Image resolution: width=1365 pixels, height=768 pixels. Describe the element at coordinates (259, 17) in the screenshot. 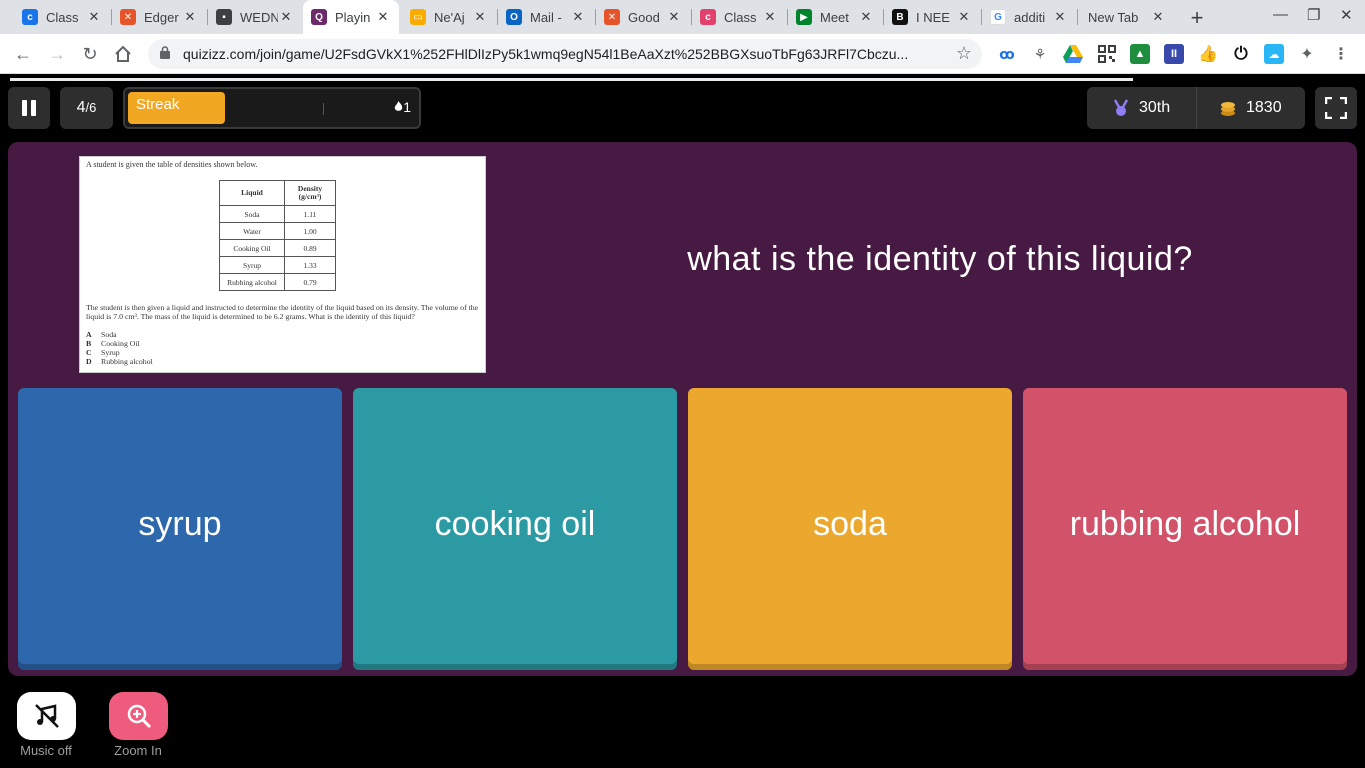

I see `tab-title: WEDN` at that location.